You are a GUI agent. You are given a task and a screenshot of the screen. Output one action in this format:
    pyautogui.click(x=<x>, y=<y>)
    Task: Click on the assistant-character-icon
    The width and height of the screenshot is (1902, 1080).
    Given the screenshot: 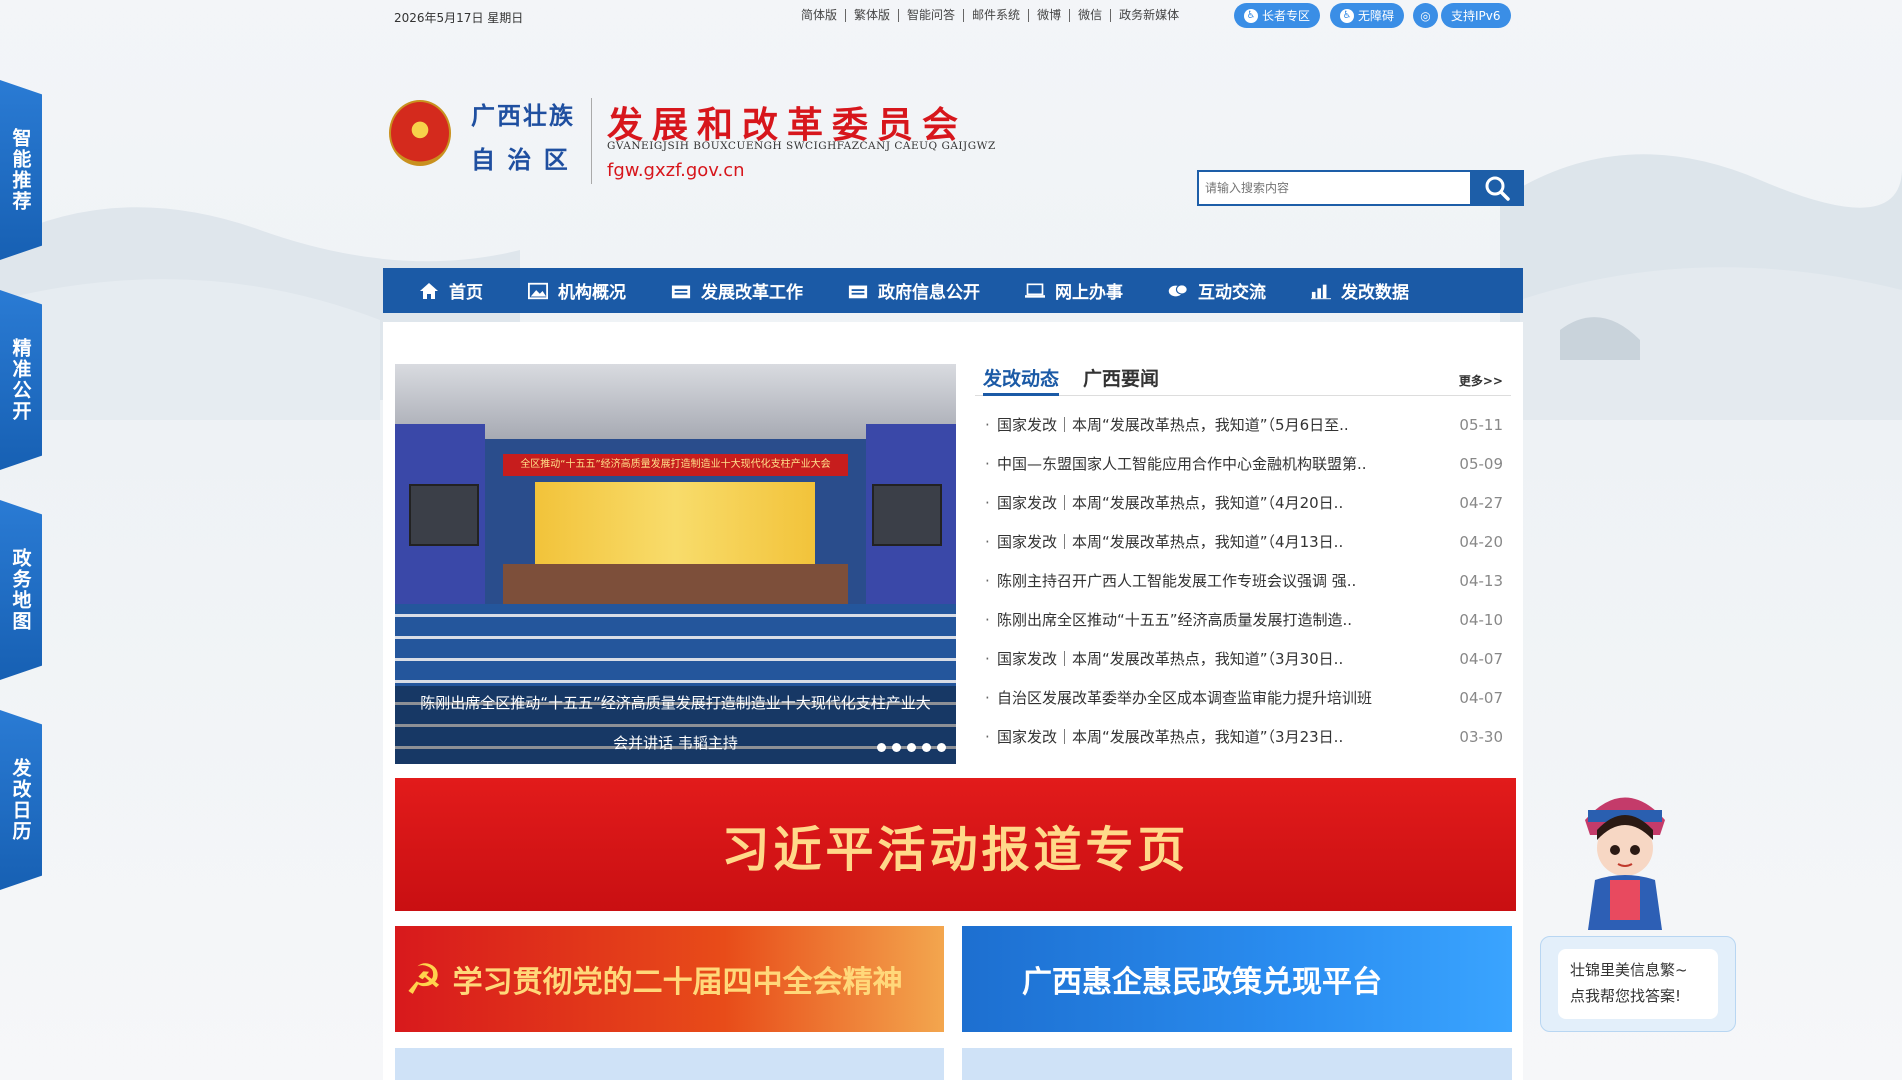 What is the action you would take?
    pyautogui.click(x=1625, y=863)
    